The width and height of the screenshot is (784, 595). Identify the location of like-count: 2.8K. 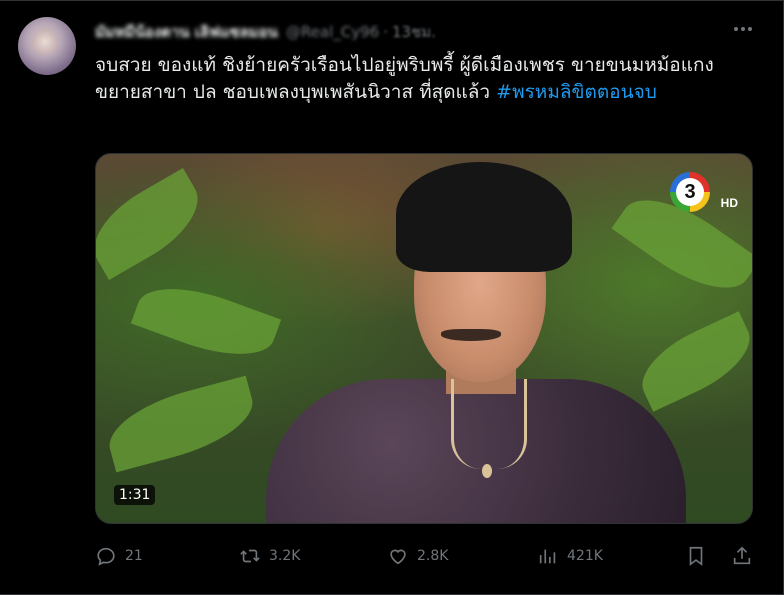
(433, 556).